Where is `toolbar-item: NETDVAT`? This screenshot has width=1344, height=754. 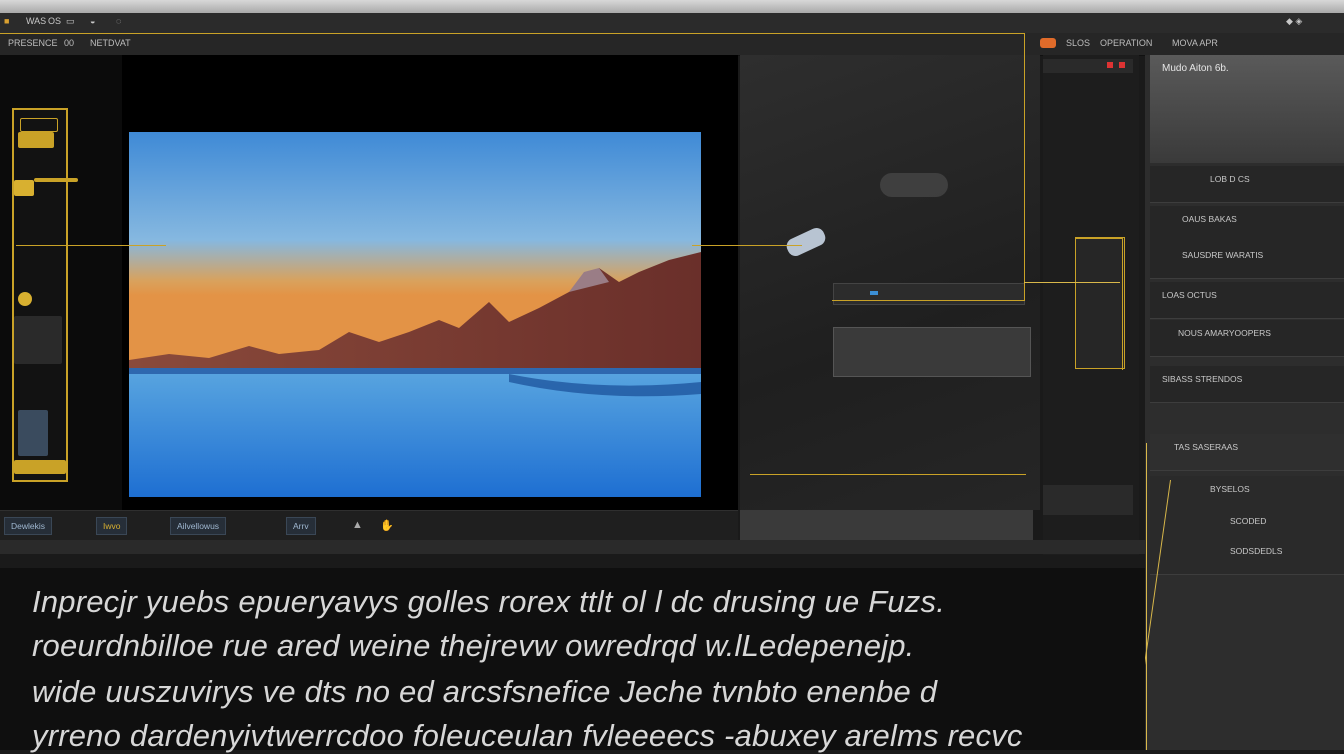 toolbar-item: NETDVAT is located at coordinates (110, 43).